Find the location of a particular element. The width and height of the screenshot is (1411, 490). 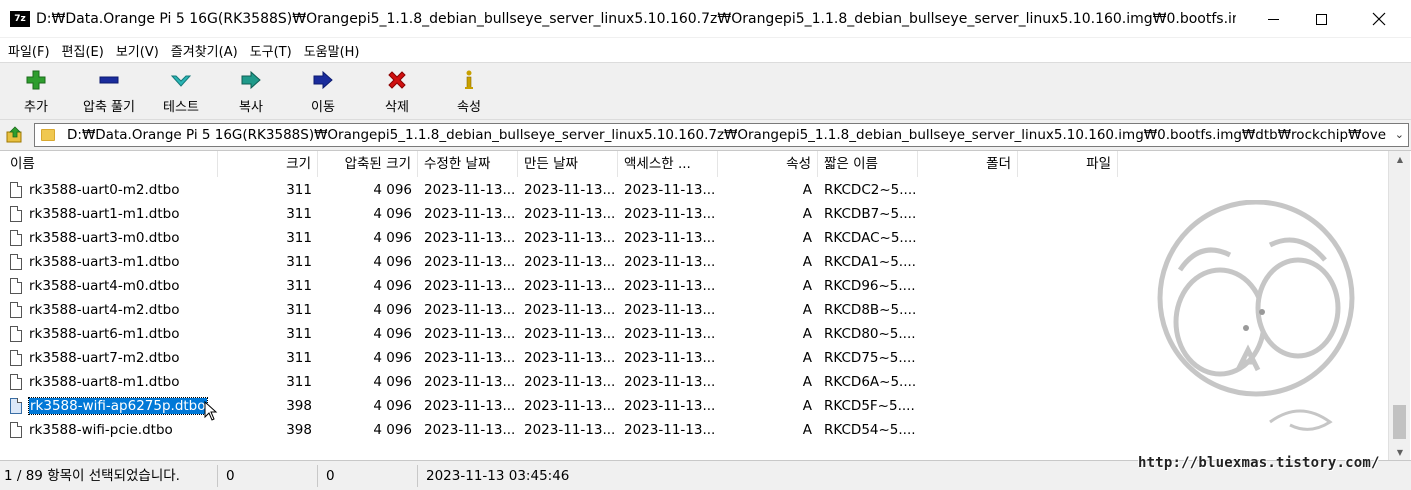

file-name-text: rk3588-uart0-m2.dtbo is located at coordinates (104, 190).